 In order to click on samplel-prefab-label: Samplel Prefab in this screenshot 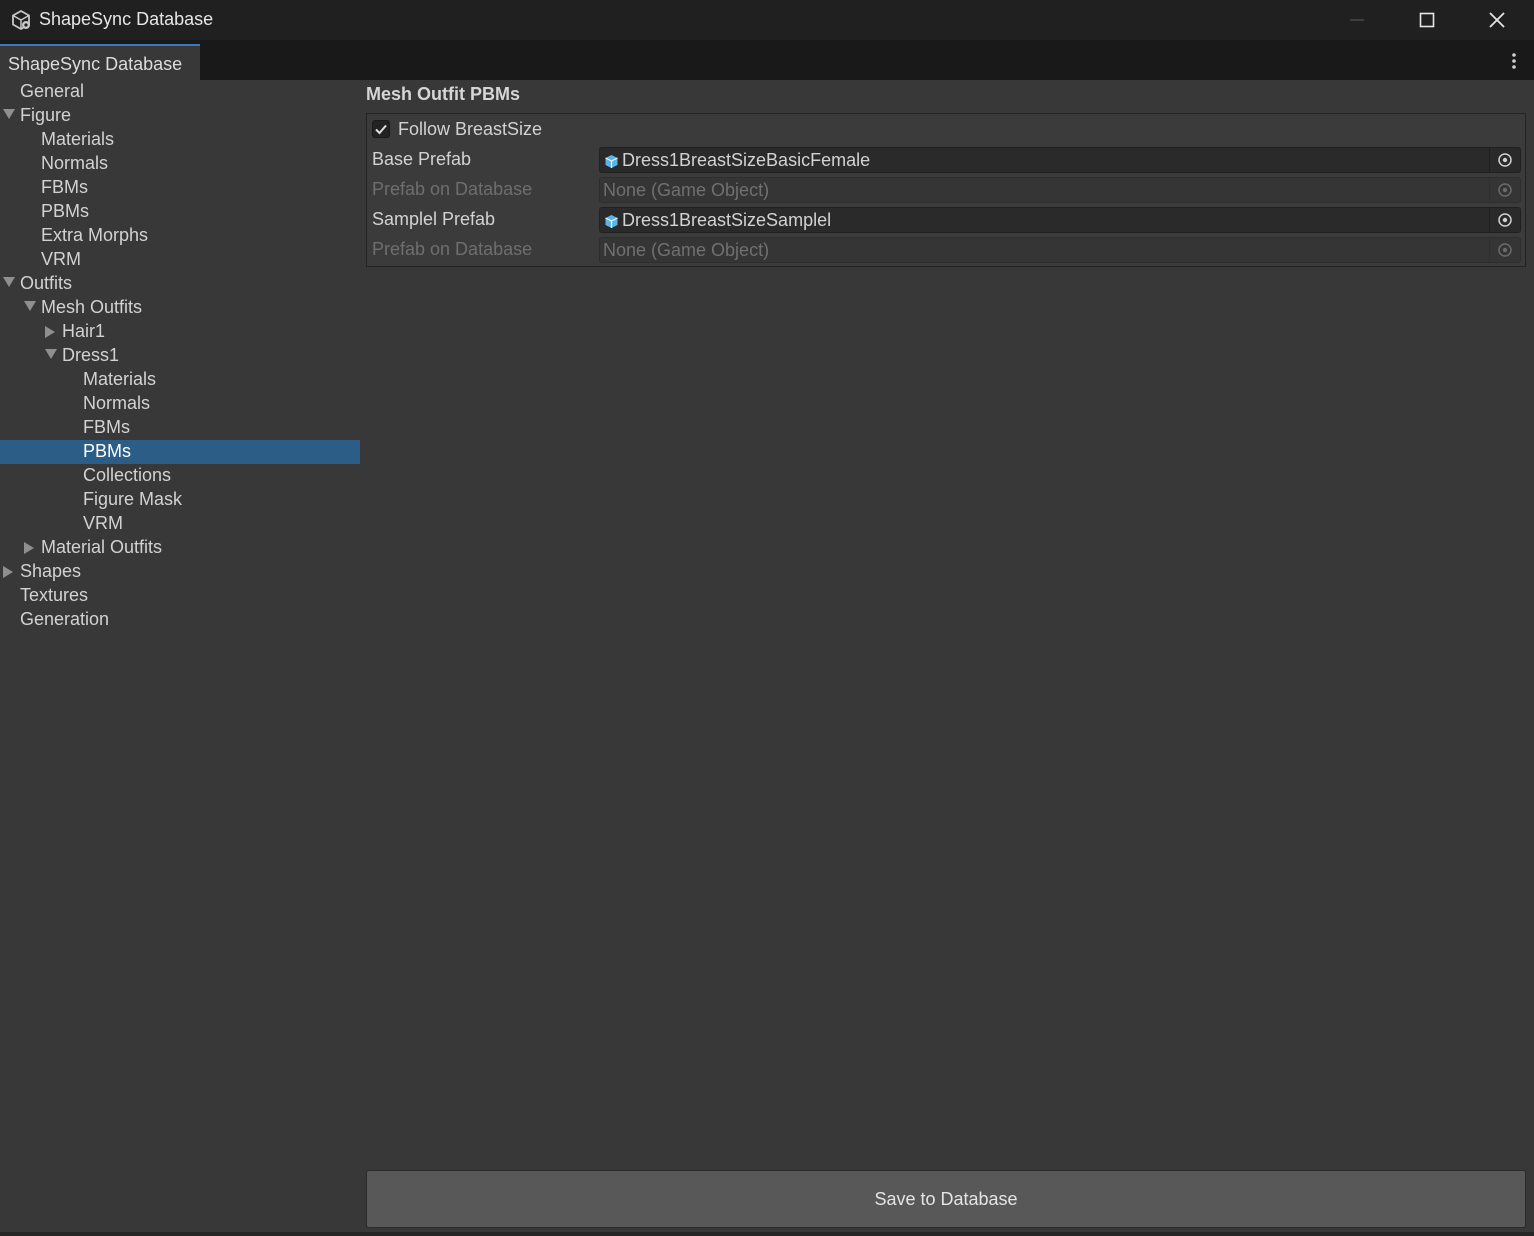, I will do `click(434, 219)`.